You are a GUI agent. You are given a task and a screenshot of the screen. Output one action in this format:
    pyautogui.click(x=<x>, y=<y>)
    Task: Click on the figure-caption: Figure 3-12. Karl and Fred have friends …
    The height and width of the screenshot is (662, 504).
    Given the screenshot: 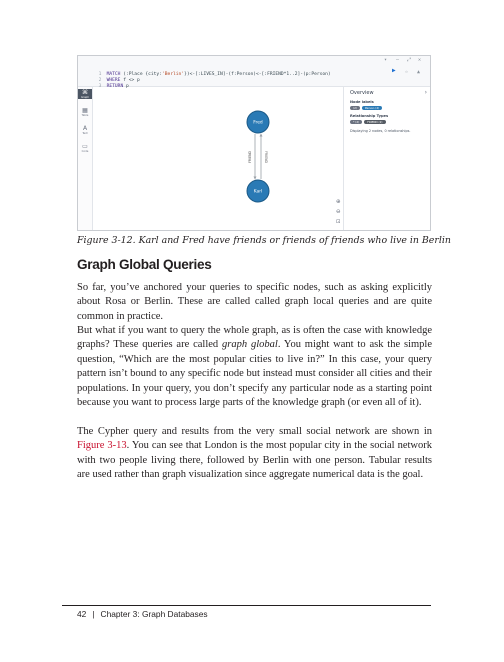 What is the action you would take?
    pyautogui.click(x=264, y=240)
    